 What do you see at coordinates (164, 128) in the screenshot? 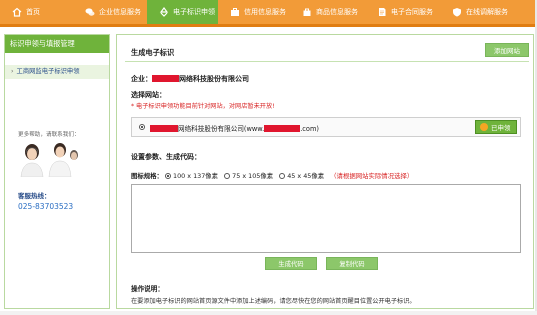
I see `redacted-site-name` at bounding box center [164, 128].